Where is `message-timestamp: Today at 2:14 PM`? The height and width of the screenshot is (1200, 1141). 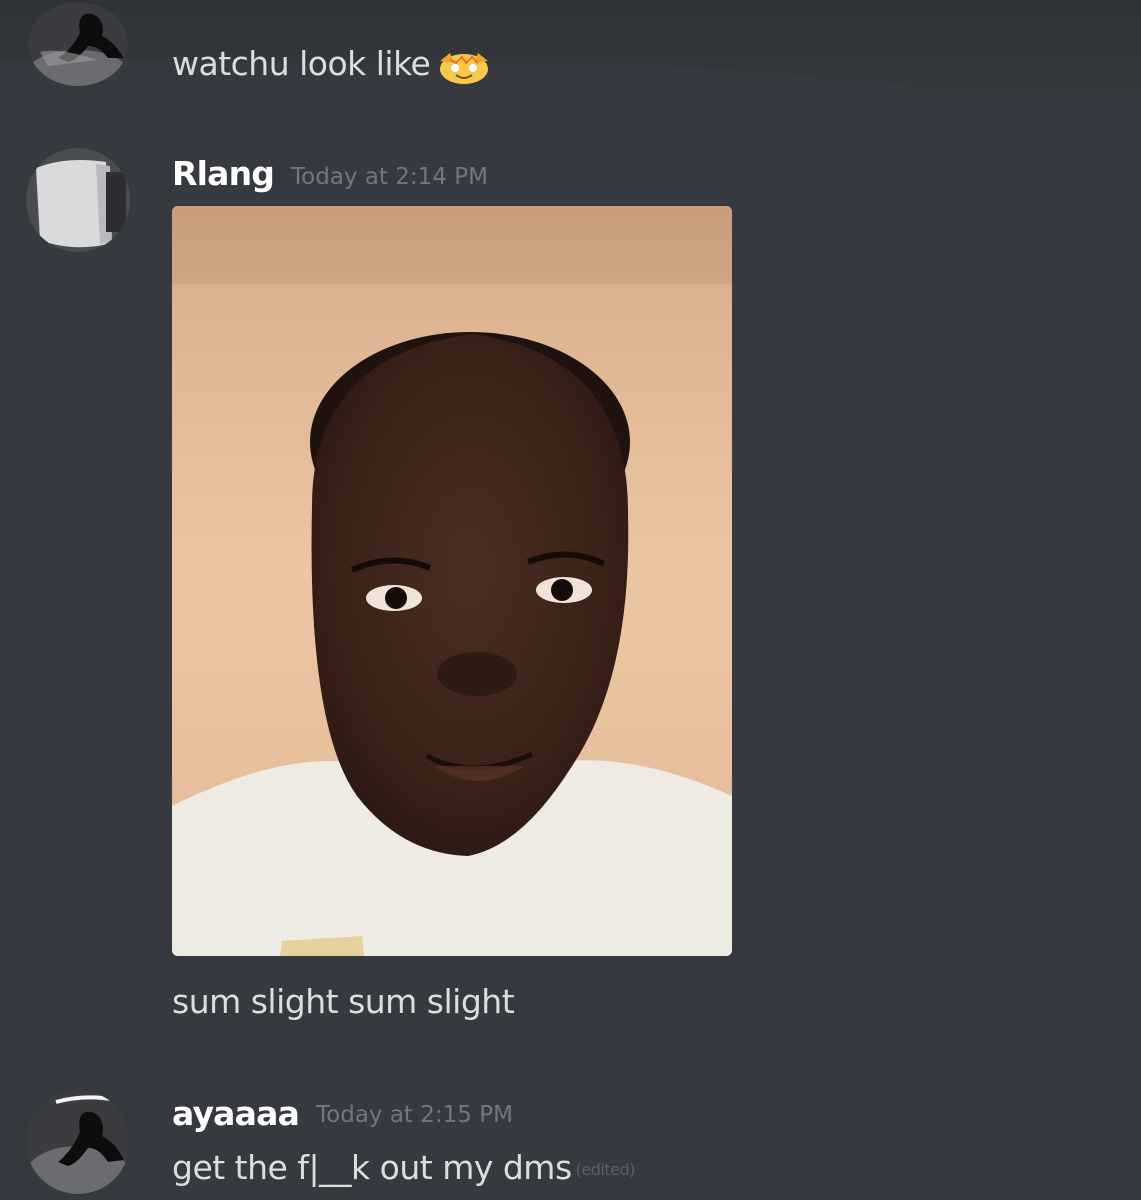 message-timestamp: Today at 2:14 PM is located at coordinates (389, 177).